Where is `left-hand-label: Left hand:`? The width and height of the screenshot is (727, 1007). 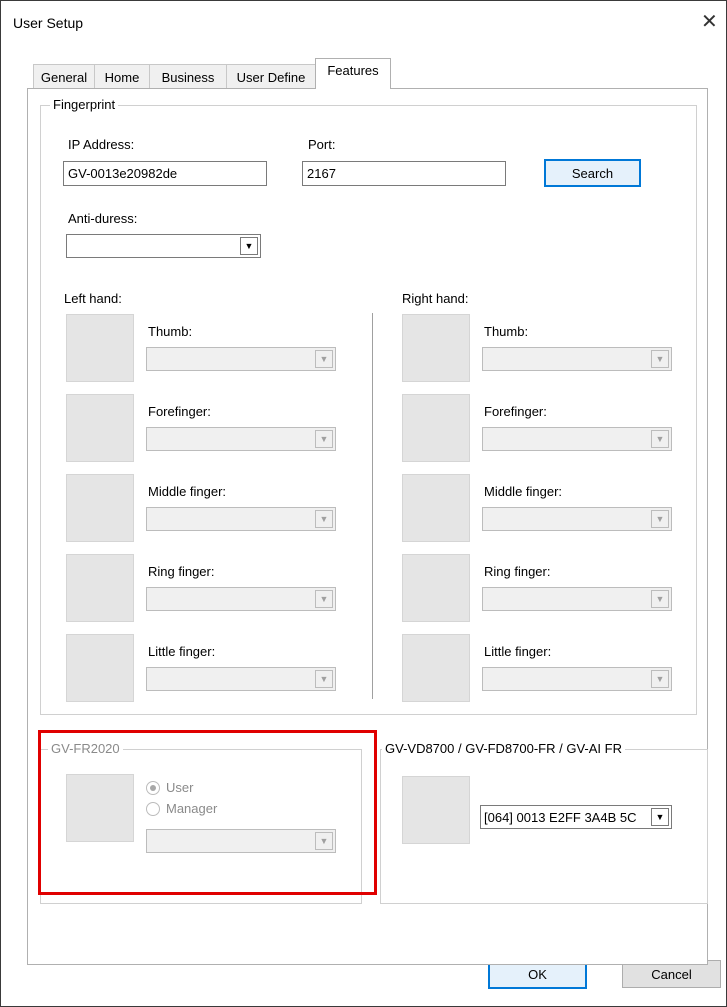 left-hand-label: Left hand: is located at coordinates (93, 298).